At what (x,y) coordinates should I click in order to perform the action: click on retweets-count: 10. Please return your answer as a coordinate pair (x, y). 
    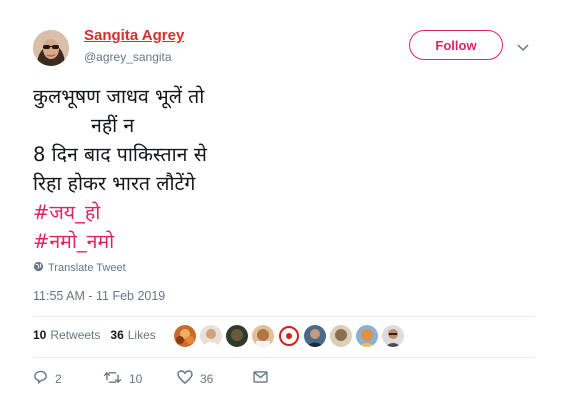
    Looking at the image, I should click on (40, 335).